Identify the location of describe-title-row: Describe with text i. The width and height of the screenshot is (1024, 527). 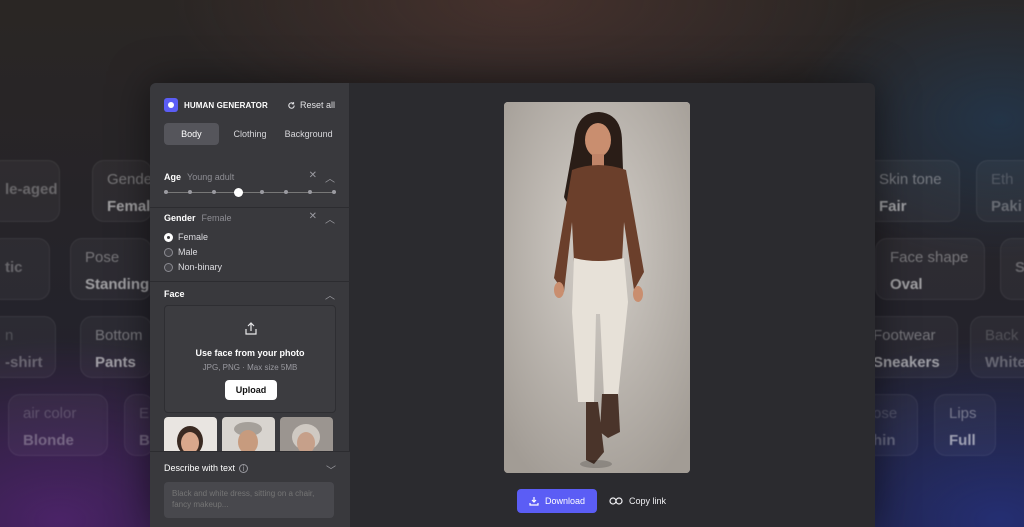
(206, 468).